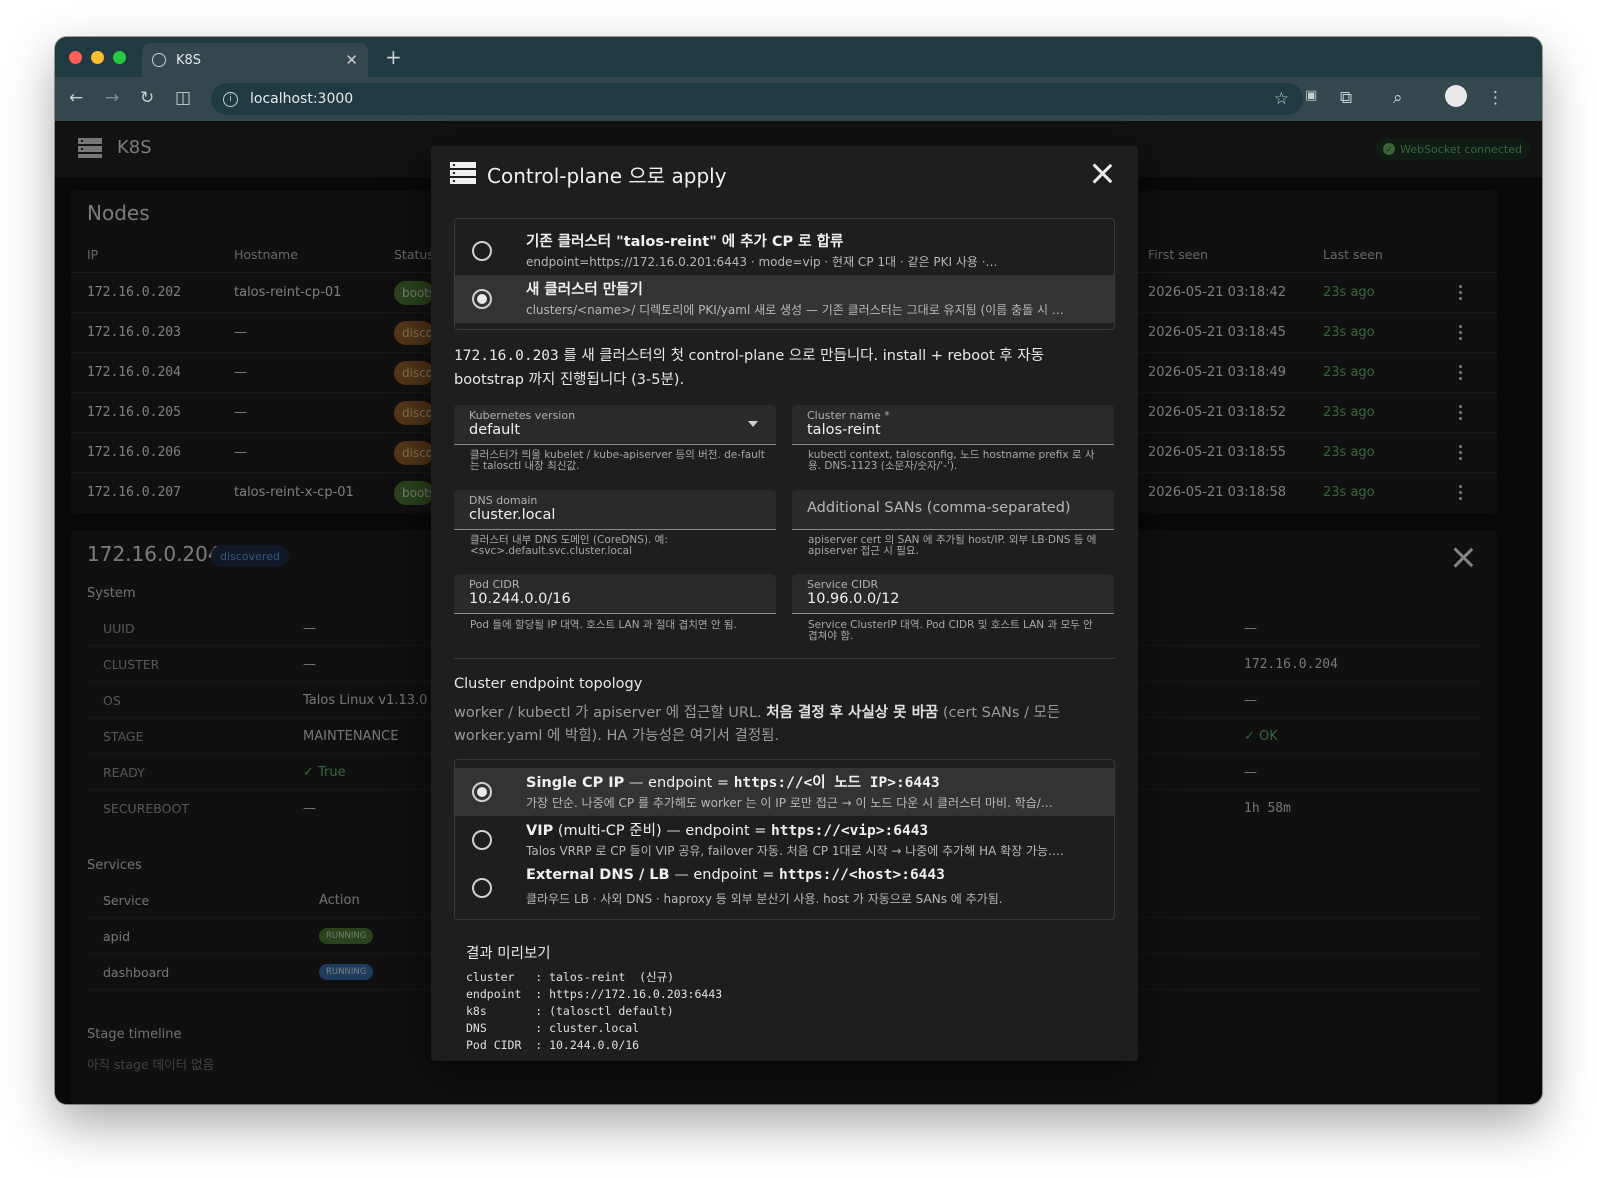 This screenshot has width=1597, height=1177. I want to click on split-view-icon: ◫, so click(183, 98).